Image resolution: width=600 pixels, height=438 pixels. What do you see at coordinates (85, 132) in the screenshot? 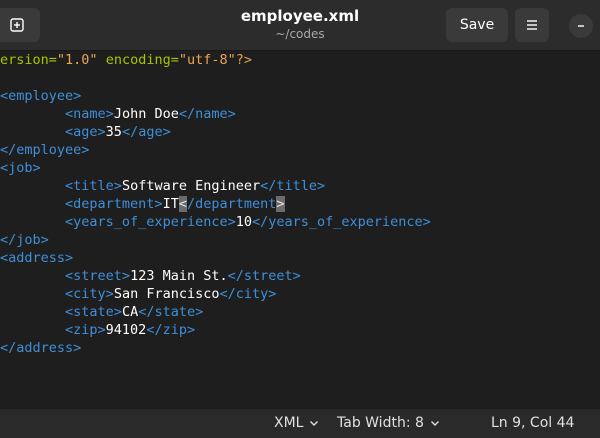
I see `code-token: <age>` at bounding box center [85, 132].